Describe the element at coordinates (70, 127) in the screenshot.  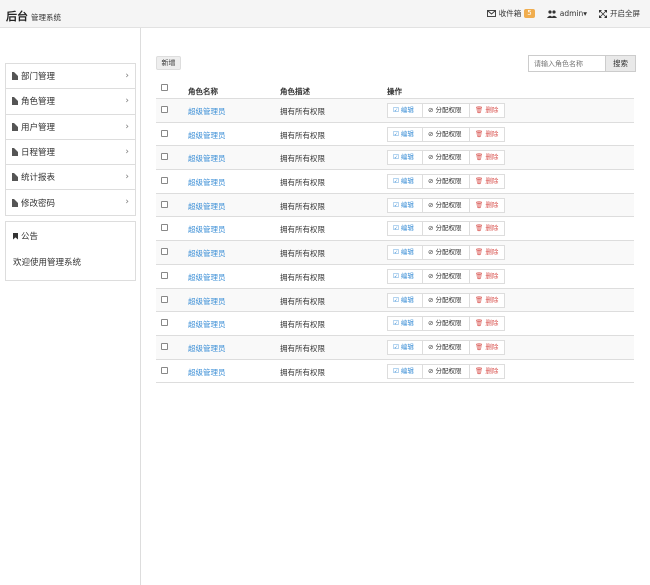
I see `sidebar-item-users: 用户管理 ›` at that location.